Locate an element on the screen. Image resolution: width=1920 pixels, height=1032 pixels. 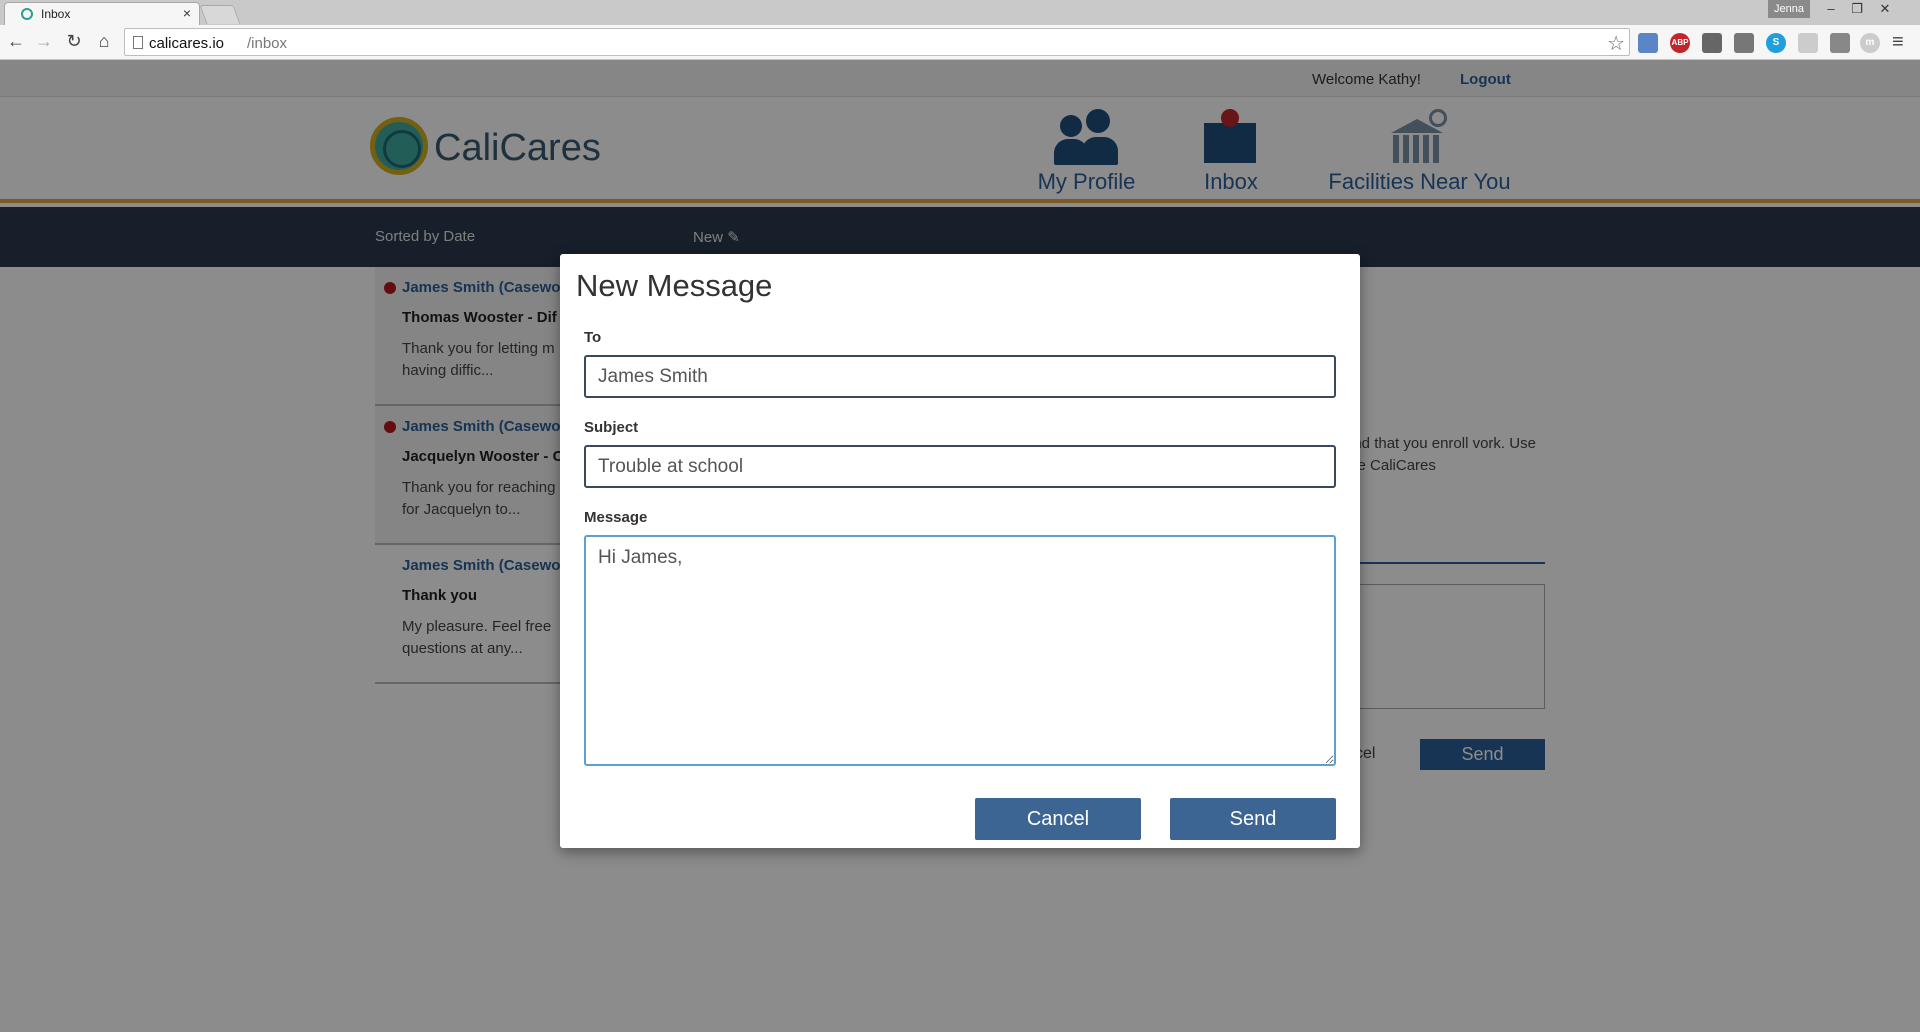
note-icon is located at coordinates (1840, 43).